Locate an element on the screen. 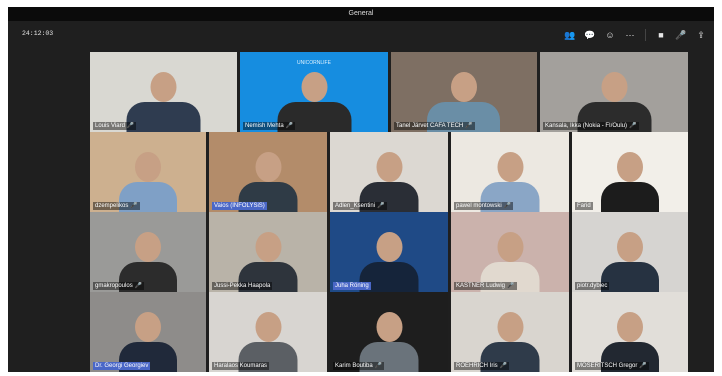 The width and height of the screenshot is (722, 376). participant-tile: piotr.dybiec is located at coordinates (630, 252).